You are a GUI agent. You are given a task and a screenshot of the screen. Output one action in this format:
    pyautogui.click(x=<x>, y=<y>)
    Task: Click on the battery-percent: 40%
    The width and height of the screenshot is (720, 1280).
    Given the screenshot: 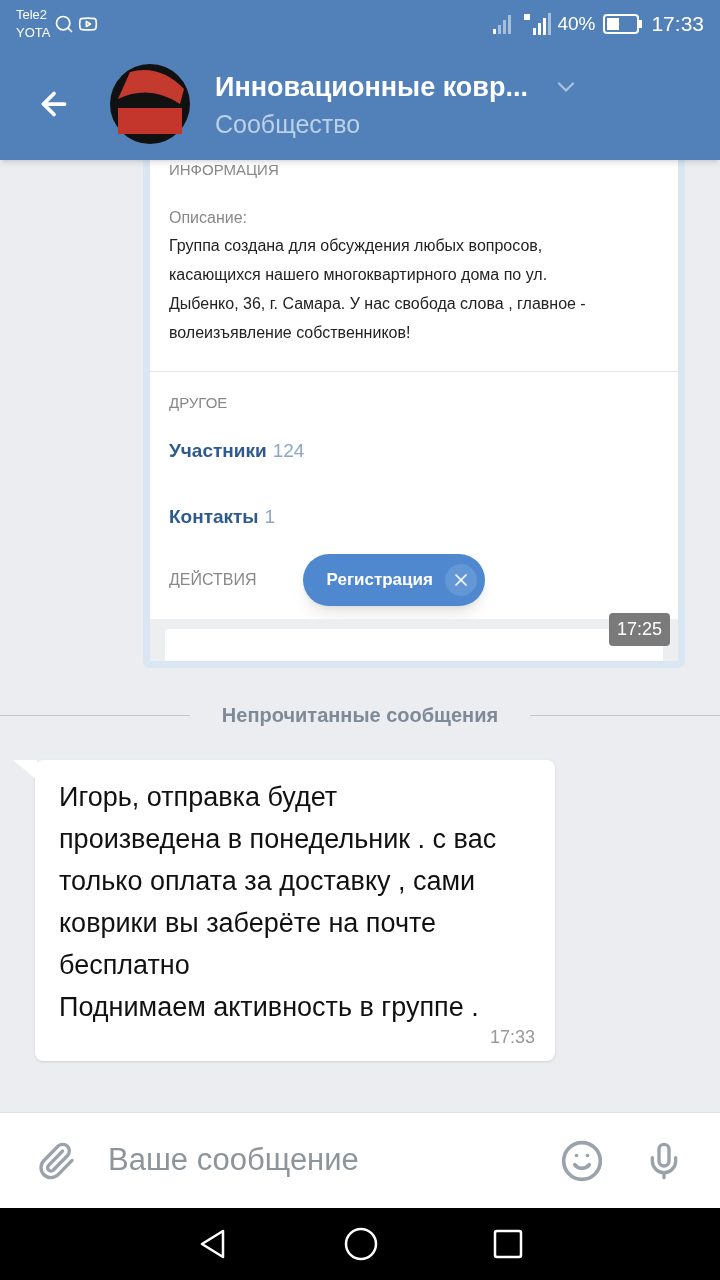 What is the action you would take?
    pyautogui.click(x=576, y=23)
    